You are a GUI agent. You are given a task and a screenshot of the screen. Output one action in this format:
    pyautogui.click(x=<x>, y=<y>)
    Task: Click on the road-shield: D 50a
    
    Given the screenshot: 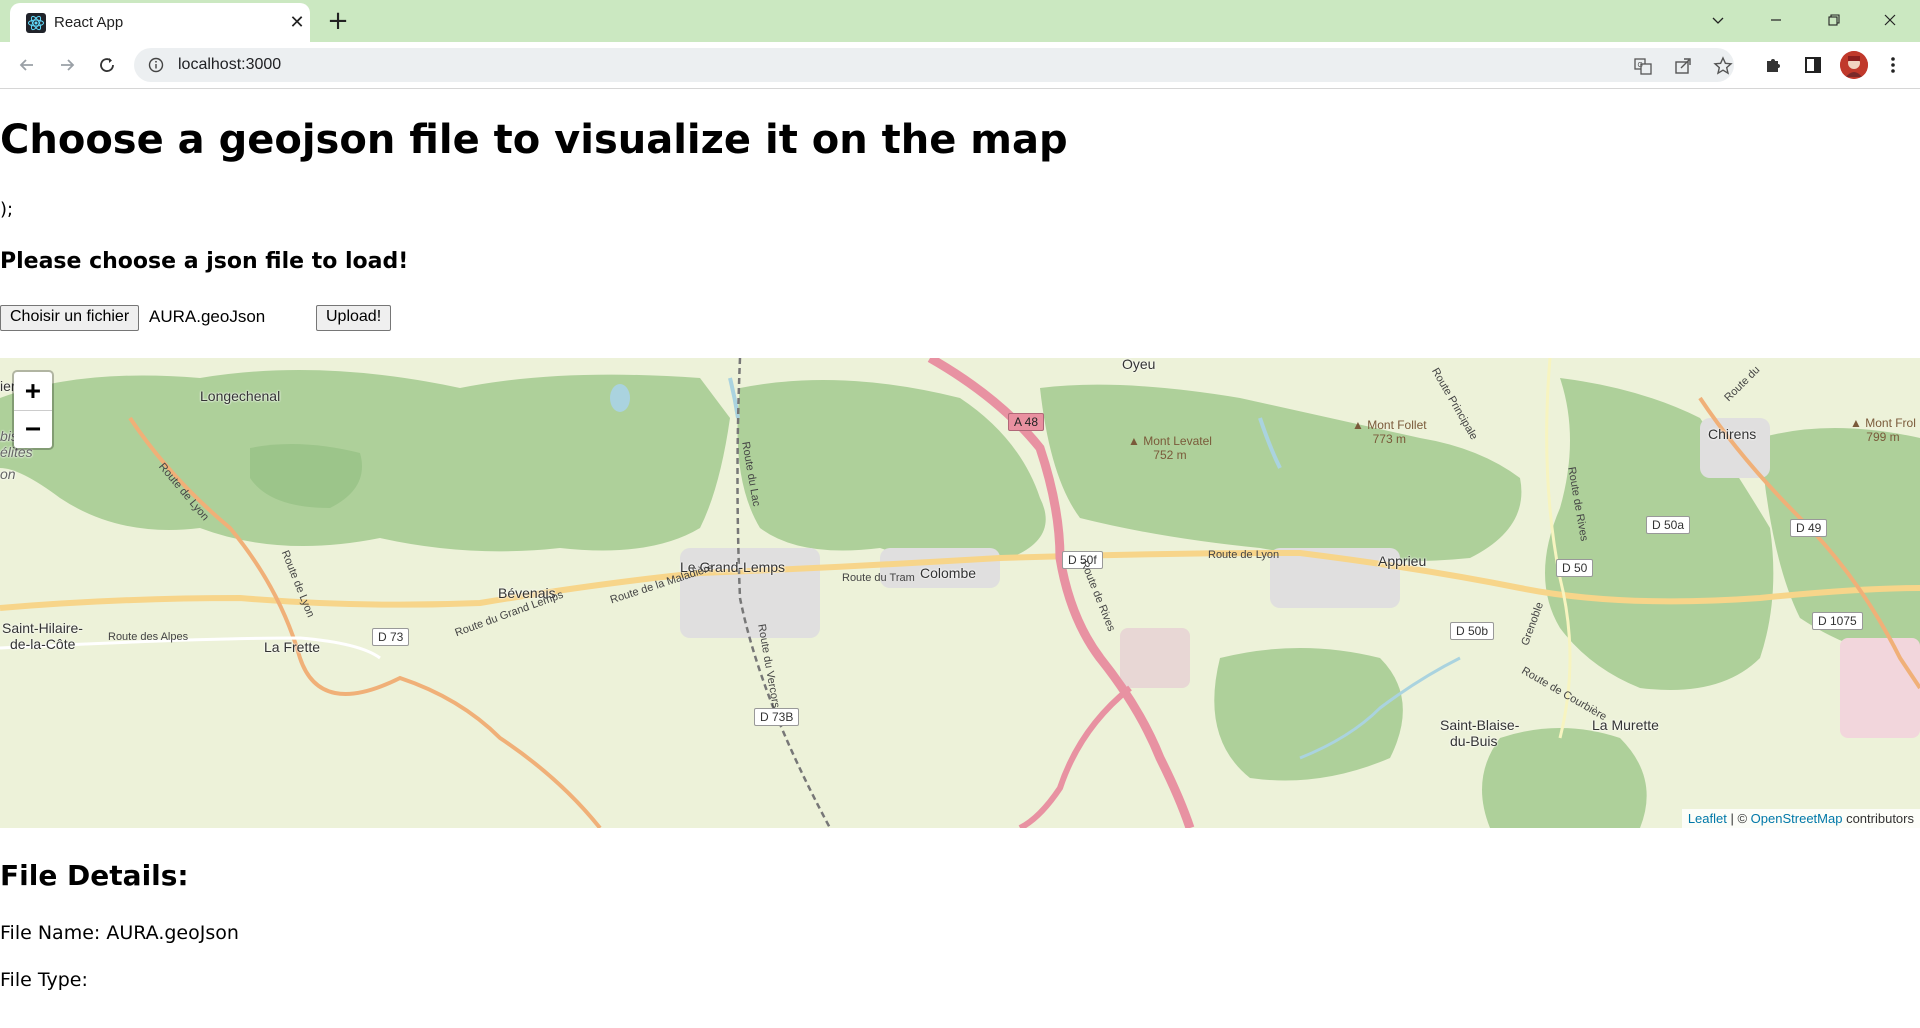 What is the action you would take?
    pyautogui.click(x=1668, y=525)
    